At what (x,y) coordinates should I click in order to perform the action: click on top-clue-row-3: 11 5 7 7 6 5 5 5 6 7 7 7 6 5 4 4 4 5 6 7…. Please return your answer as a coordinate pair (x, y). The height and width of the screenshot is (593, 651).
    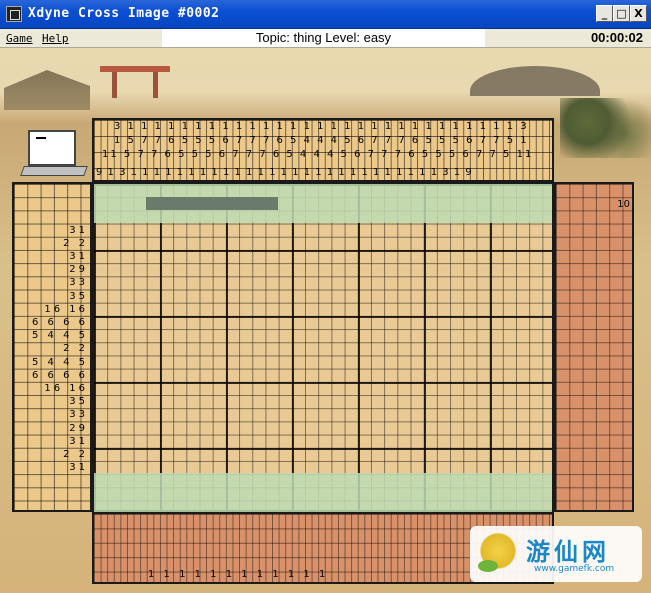
    Looking at the image, I should click on (318, 154).